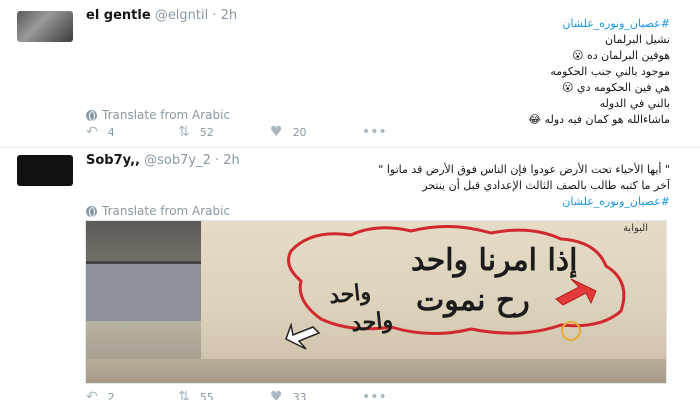 Image resolution: width=700 pixels, height=400 pixels. I want to click on display-name: el gentle, so click(118, 15).